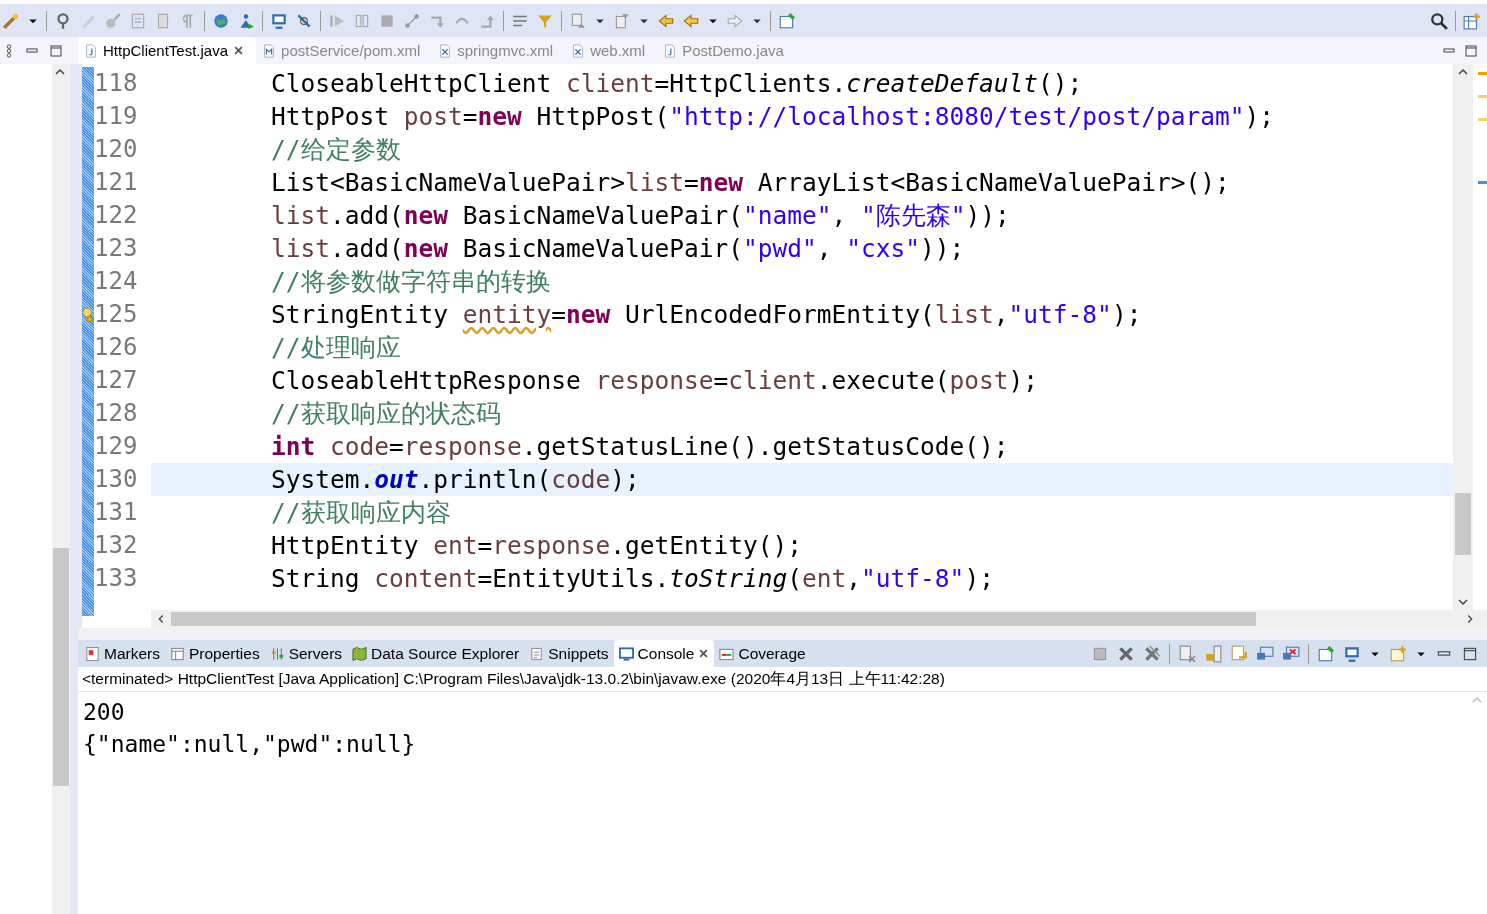  What do you see at coordinates (578, 20) in the screenshot?
I see `next-annotation-icon` at bounding box center [578, 20].